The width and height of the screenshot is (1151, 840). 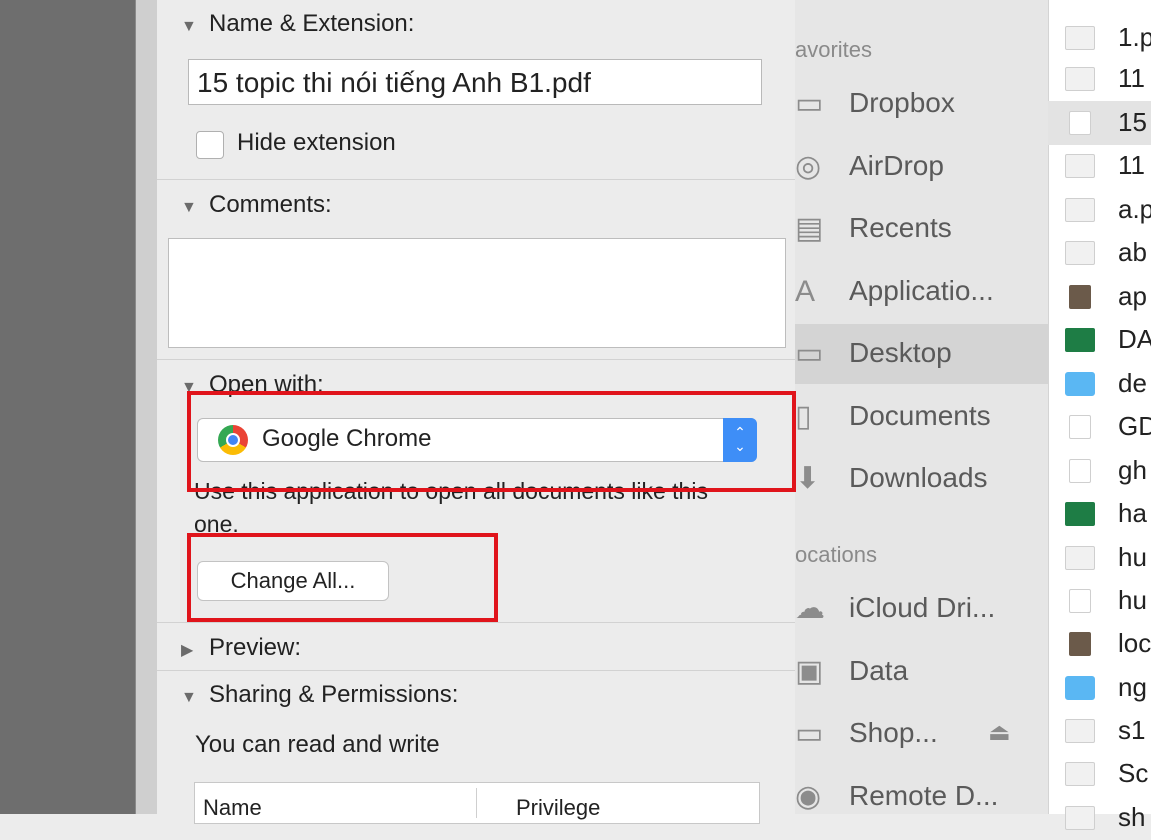 I want to click on file-row: a.p, so click(x=1099, y=210).